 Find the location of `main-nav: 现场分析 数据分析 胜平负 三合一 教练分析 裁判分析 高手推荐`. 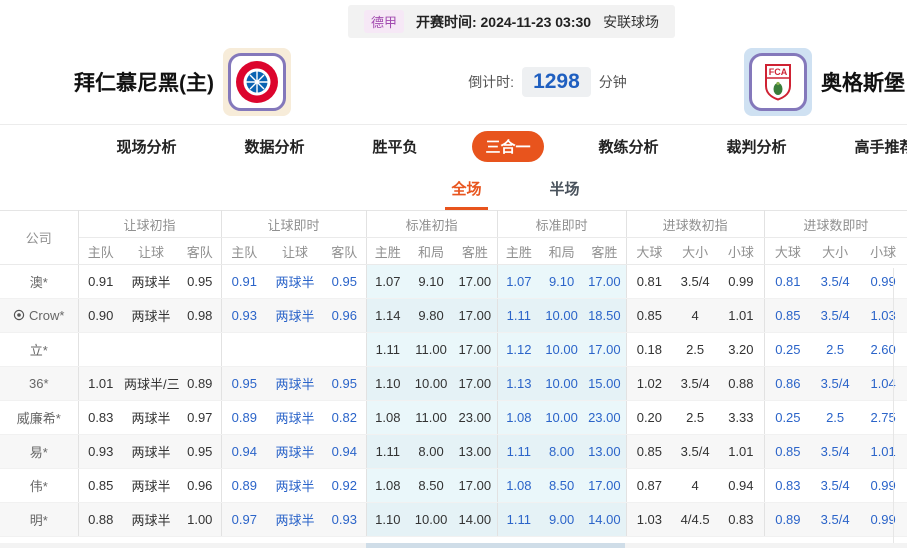

main-nav: 现场分析 数据分析 胜平负 三合一 教练分析 裁判分析 高手推荐 is located at coordinates (453, 146).